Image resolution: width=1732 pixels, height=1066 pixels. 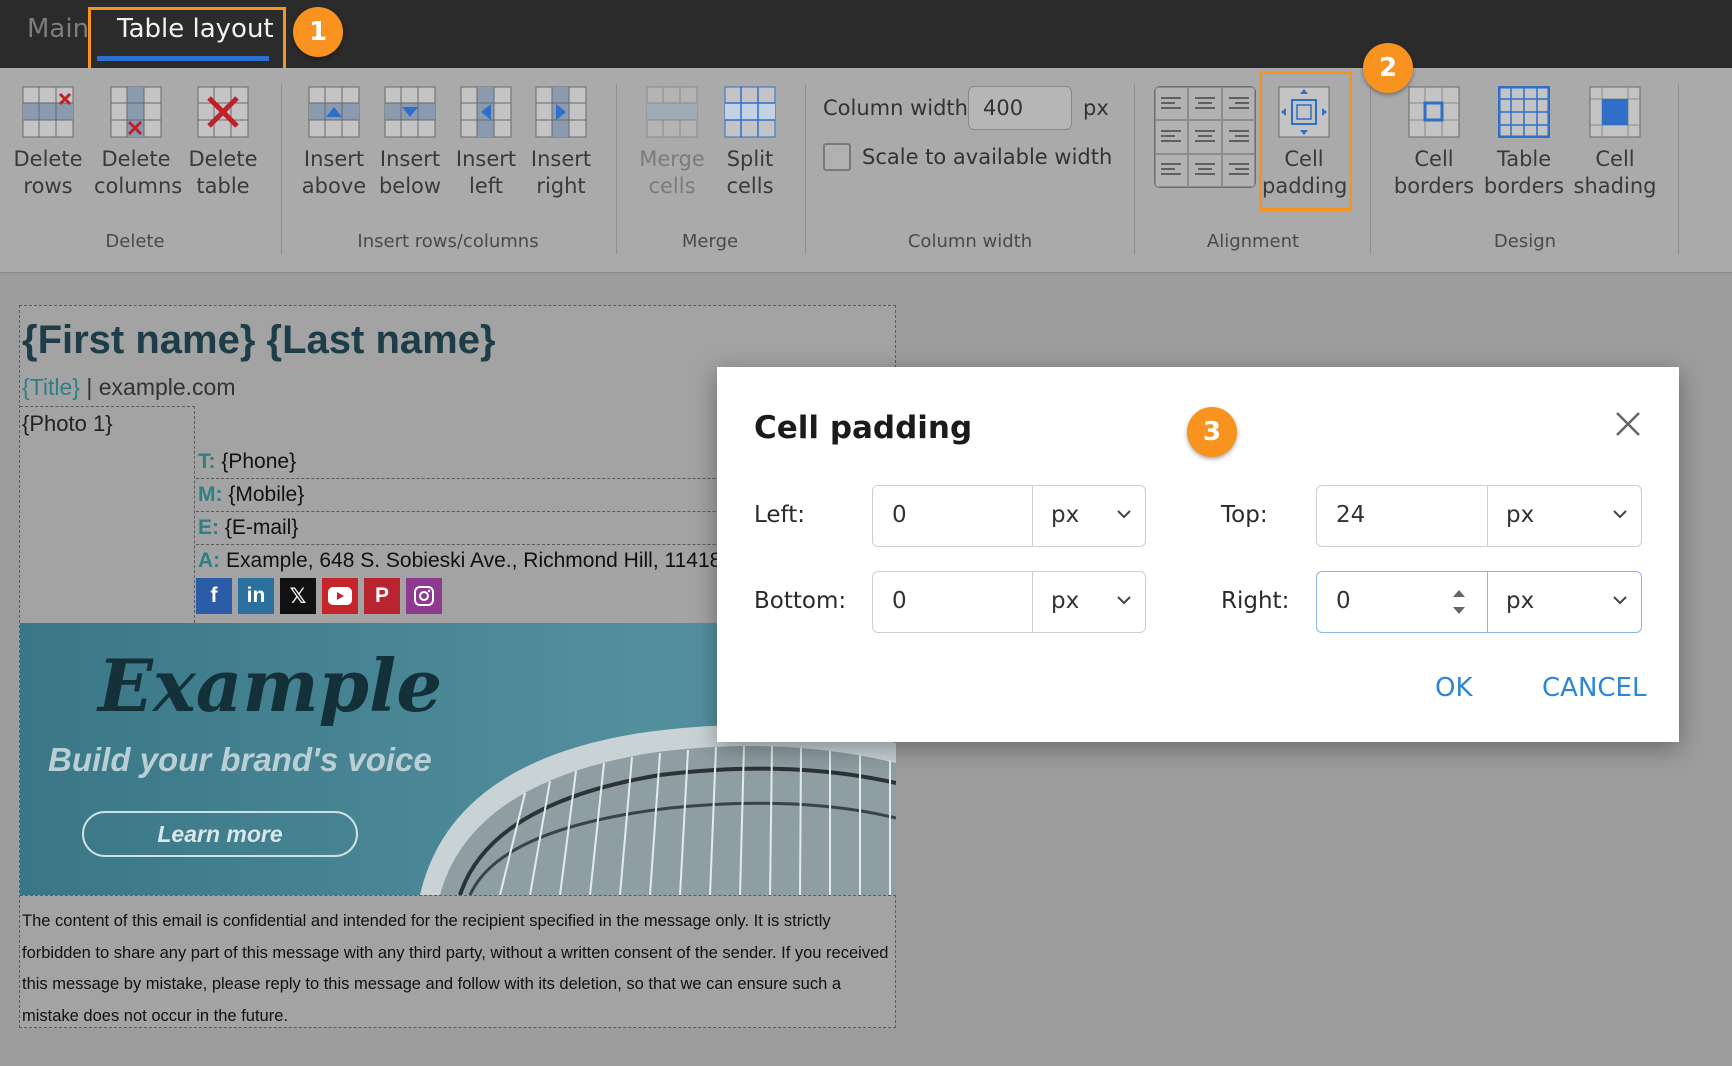 I want to click on group-label-design: Design, so click(x=1525, y=241).